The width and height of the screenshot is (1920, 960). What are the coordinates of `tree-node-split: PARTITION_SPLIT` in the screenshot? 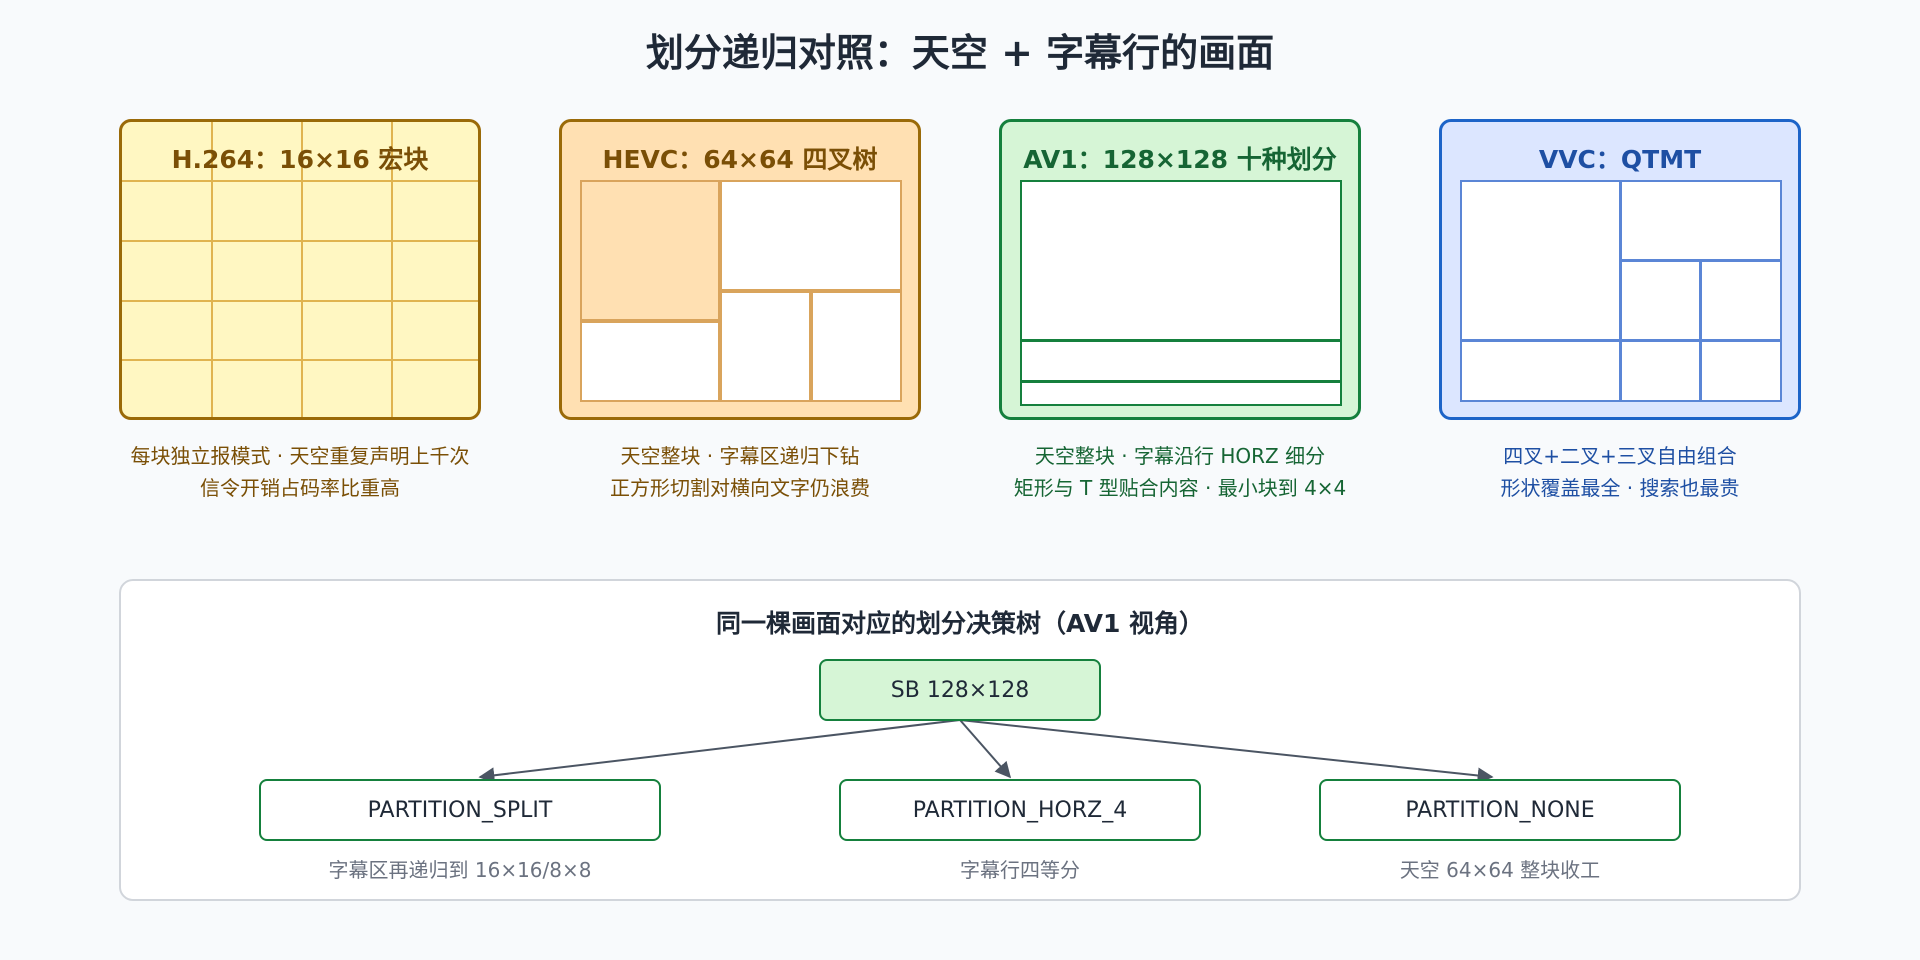 It's located at (460, 810).